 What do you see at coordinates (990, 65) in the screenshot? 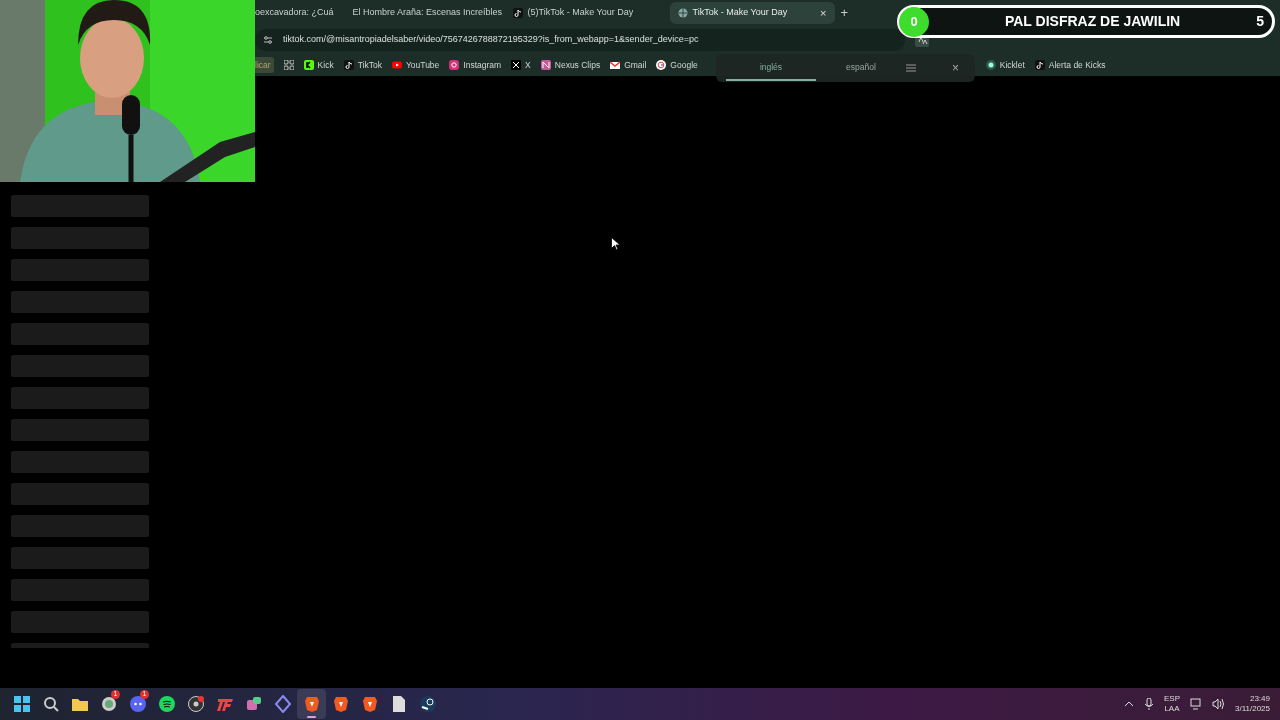
I see `kicklet-icon` at bounding box center [990, 65].